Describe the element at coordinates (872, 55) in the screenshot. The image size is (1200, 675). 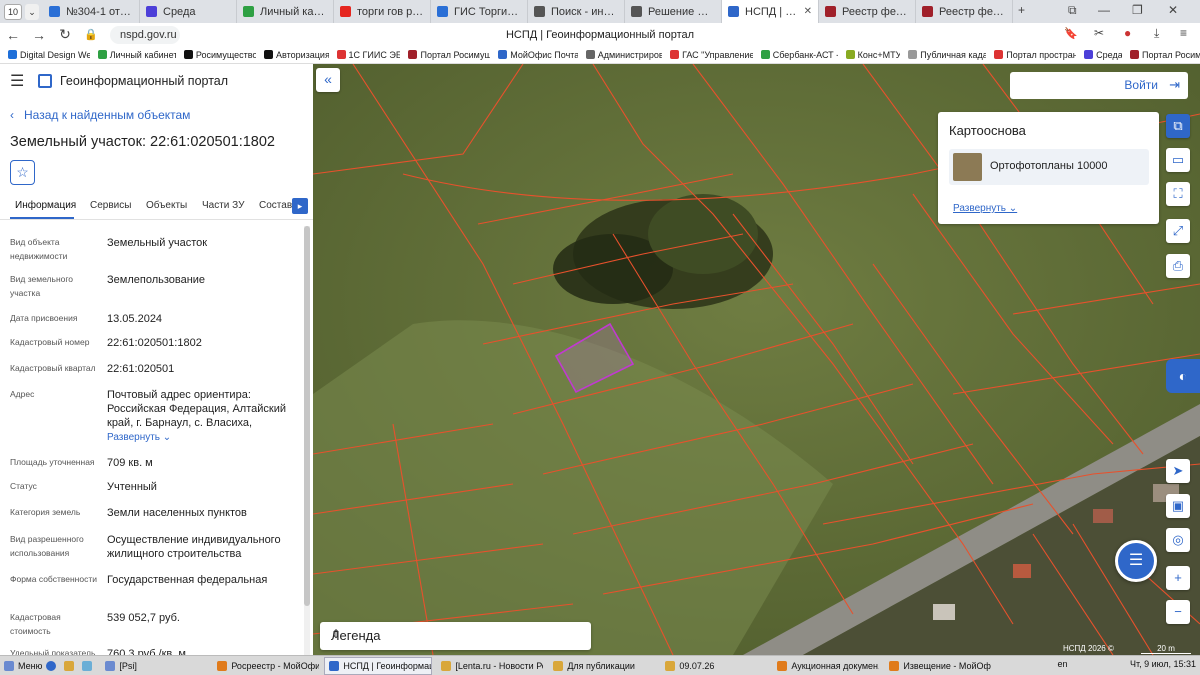
I see `bookmark-item: Конс+МТУ` at that location.